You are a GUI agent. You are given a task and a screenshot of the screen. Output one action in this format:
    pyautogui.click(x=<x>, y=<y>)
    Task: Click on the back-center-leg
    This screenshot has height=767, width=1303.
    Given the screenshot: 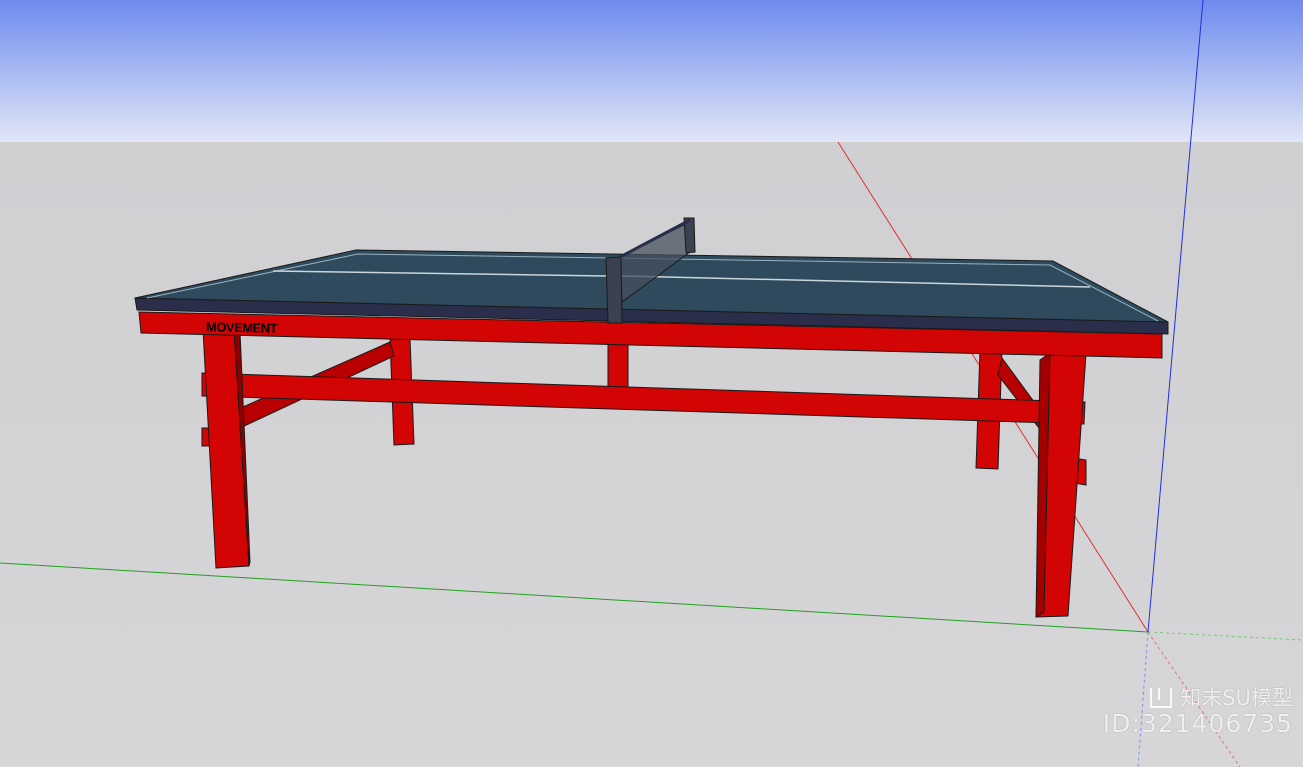 What is the action you would take?
    pyautogui.click(x=618, y=365)
    